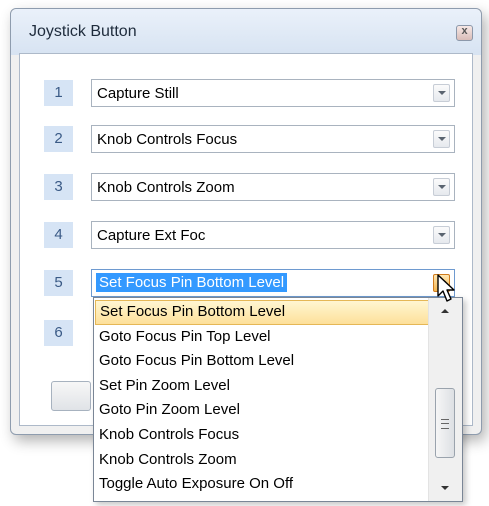 The width and height of the screenshot is (489, 506). I want to click on row-number: 5, so click(58, 283).